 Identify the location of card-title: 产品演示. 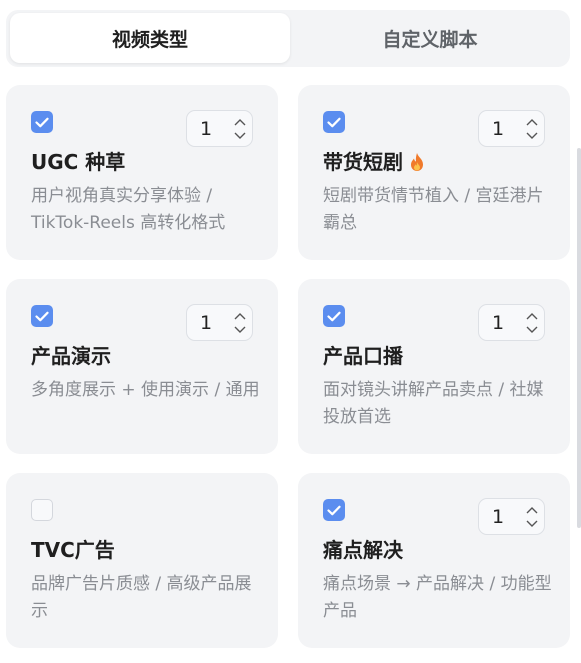
(71, 356).